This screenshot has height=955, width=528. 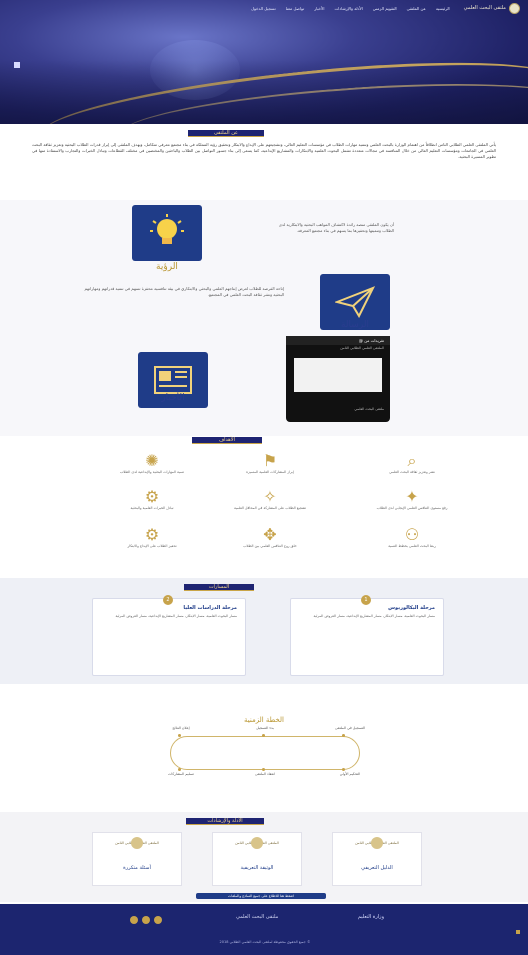 I want to click on youtube-icon, so click(x=134, y=920).